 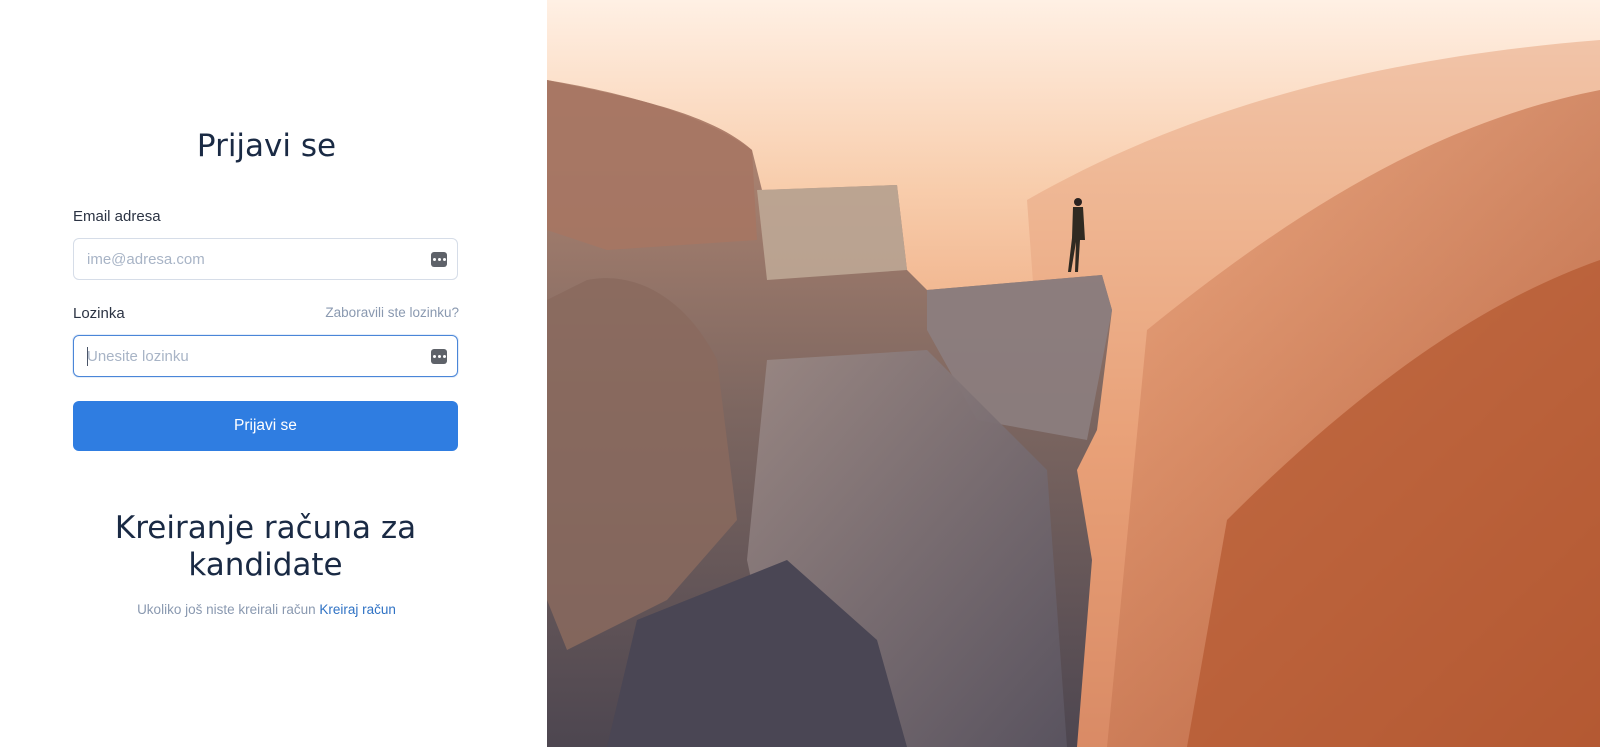 I want to click on login-button: Prijavi se, so click(x=265, y=426).